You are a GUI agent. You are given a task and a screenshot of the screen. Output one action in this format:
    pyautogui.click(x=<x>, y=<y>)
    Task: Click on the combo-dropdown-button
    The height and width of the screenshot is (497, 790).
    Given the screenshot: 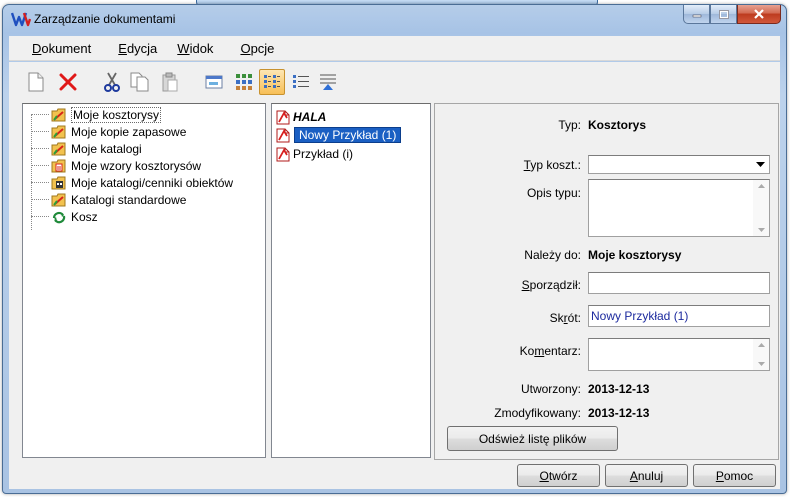 What is the action you would take?
    pyautogui.click(x=760, y=164)
    